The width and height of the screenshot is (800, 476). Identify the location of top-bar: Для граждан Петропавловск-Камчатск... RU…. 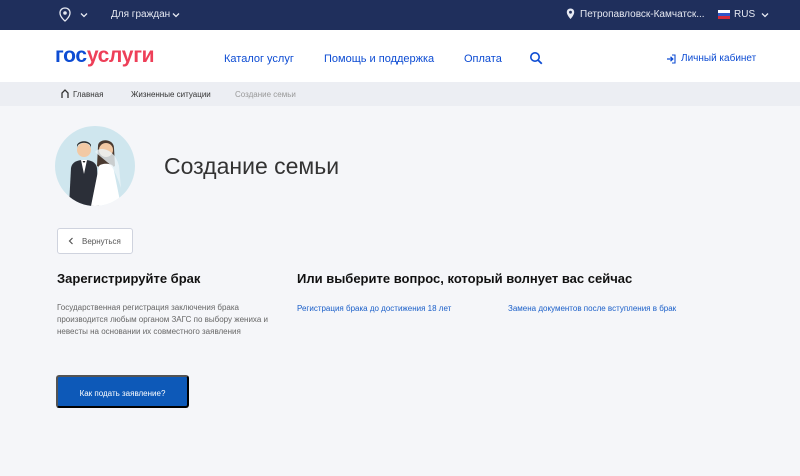
(400, 15).